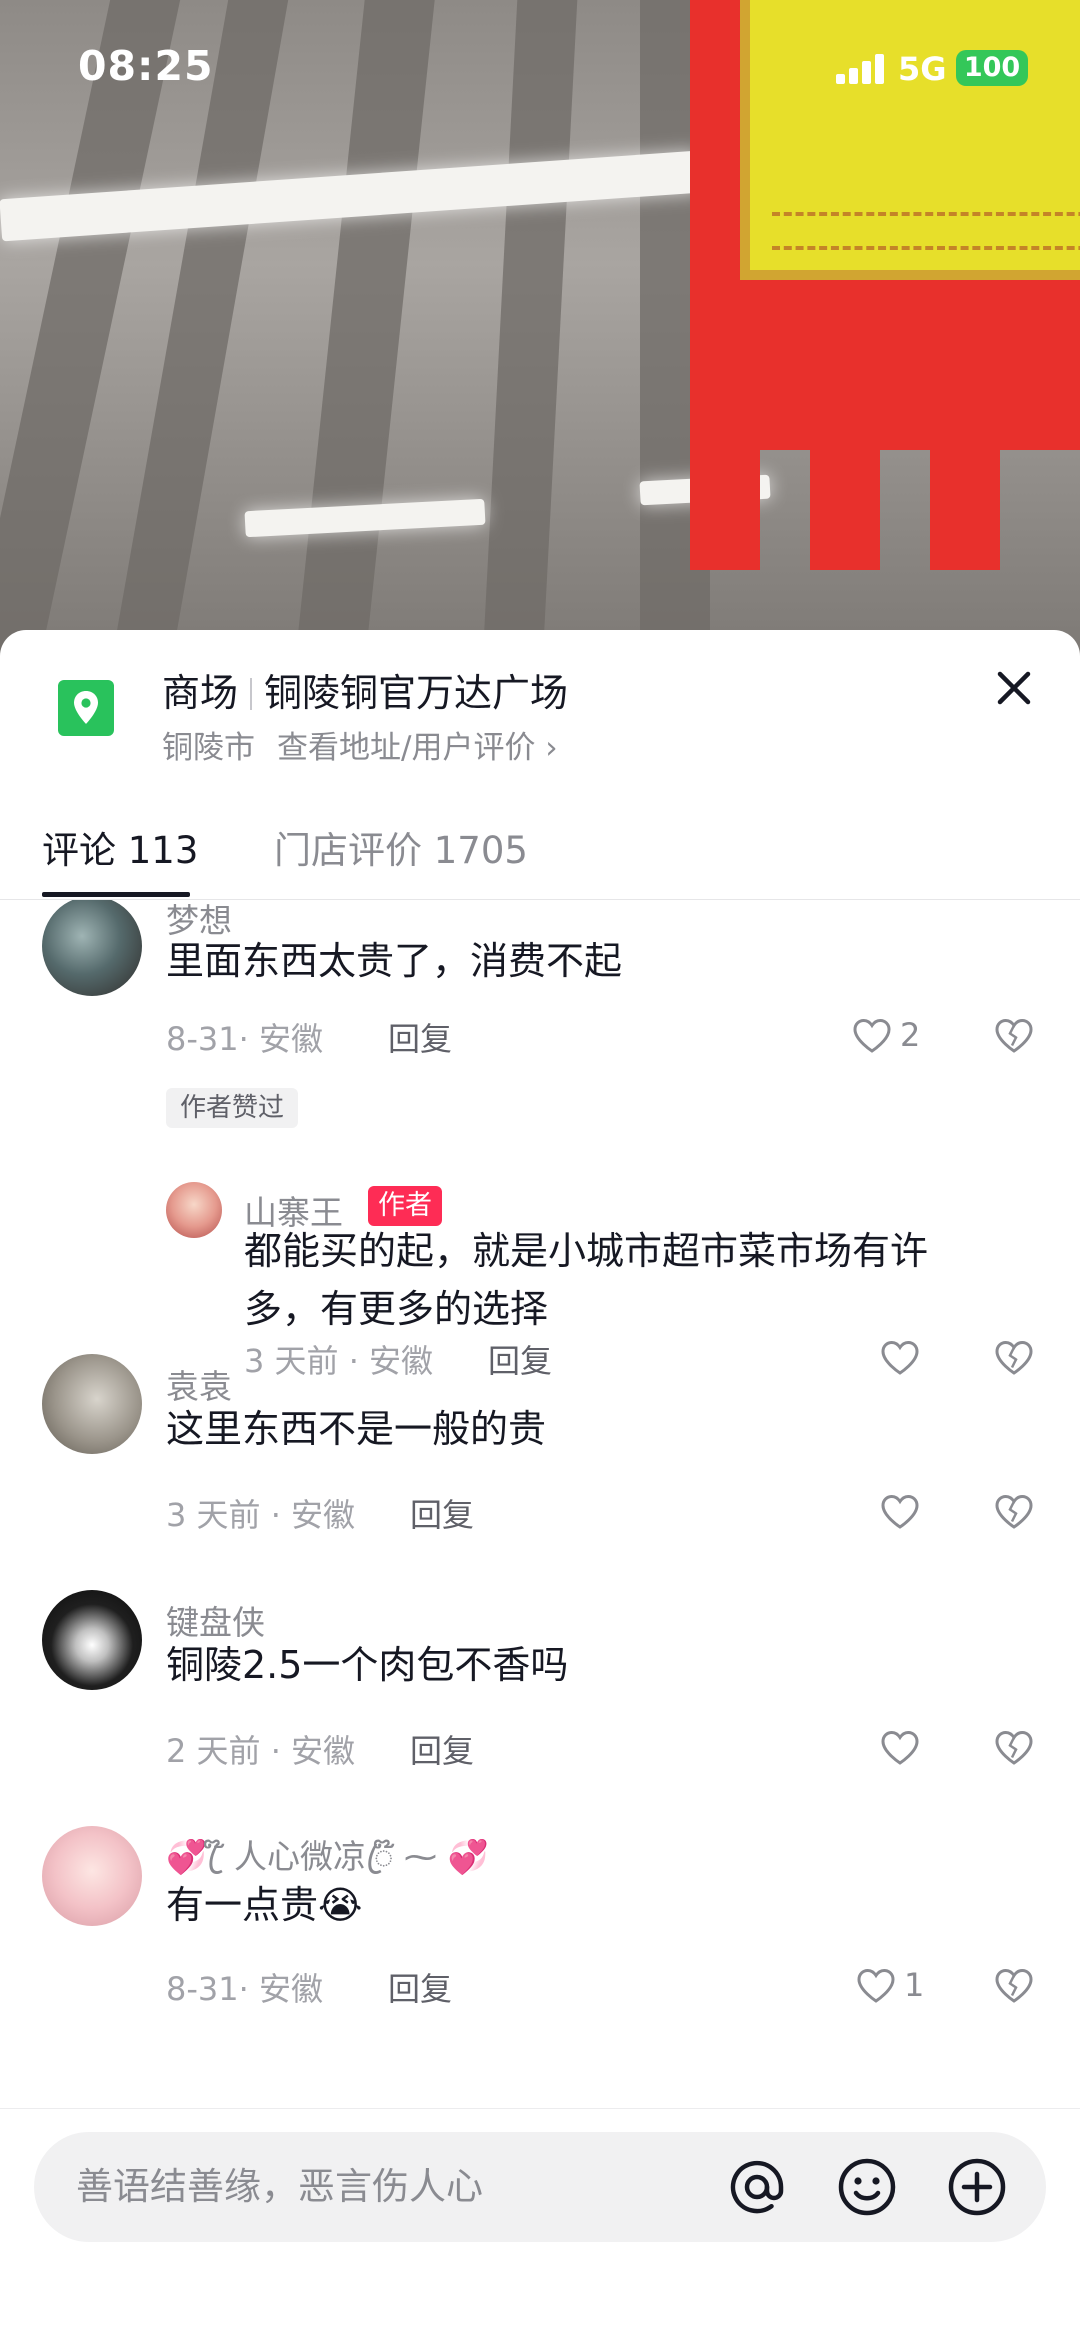  What do you see at coordinates (356, 2186) in the screenshot?
I see `comment-input` at bounding box center [356, 2186].